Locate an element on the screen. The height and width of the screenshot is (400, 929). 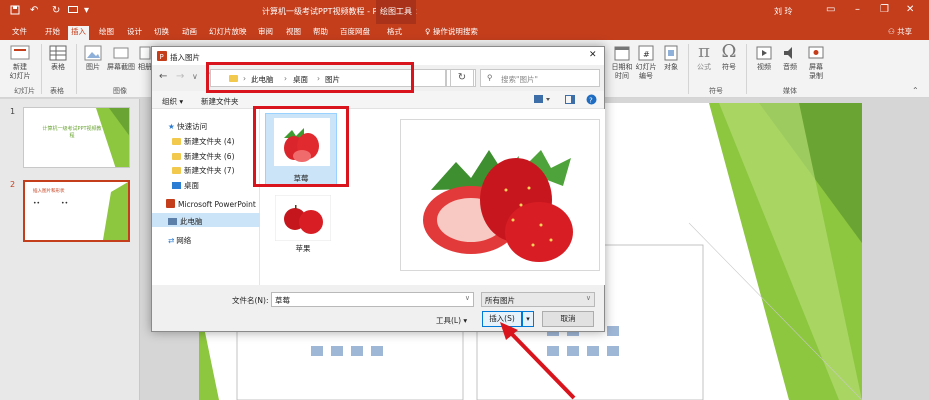
share-button: ⚇ 共享 is located at coordinates (900, 33).